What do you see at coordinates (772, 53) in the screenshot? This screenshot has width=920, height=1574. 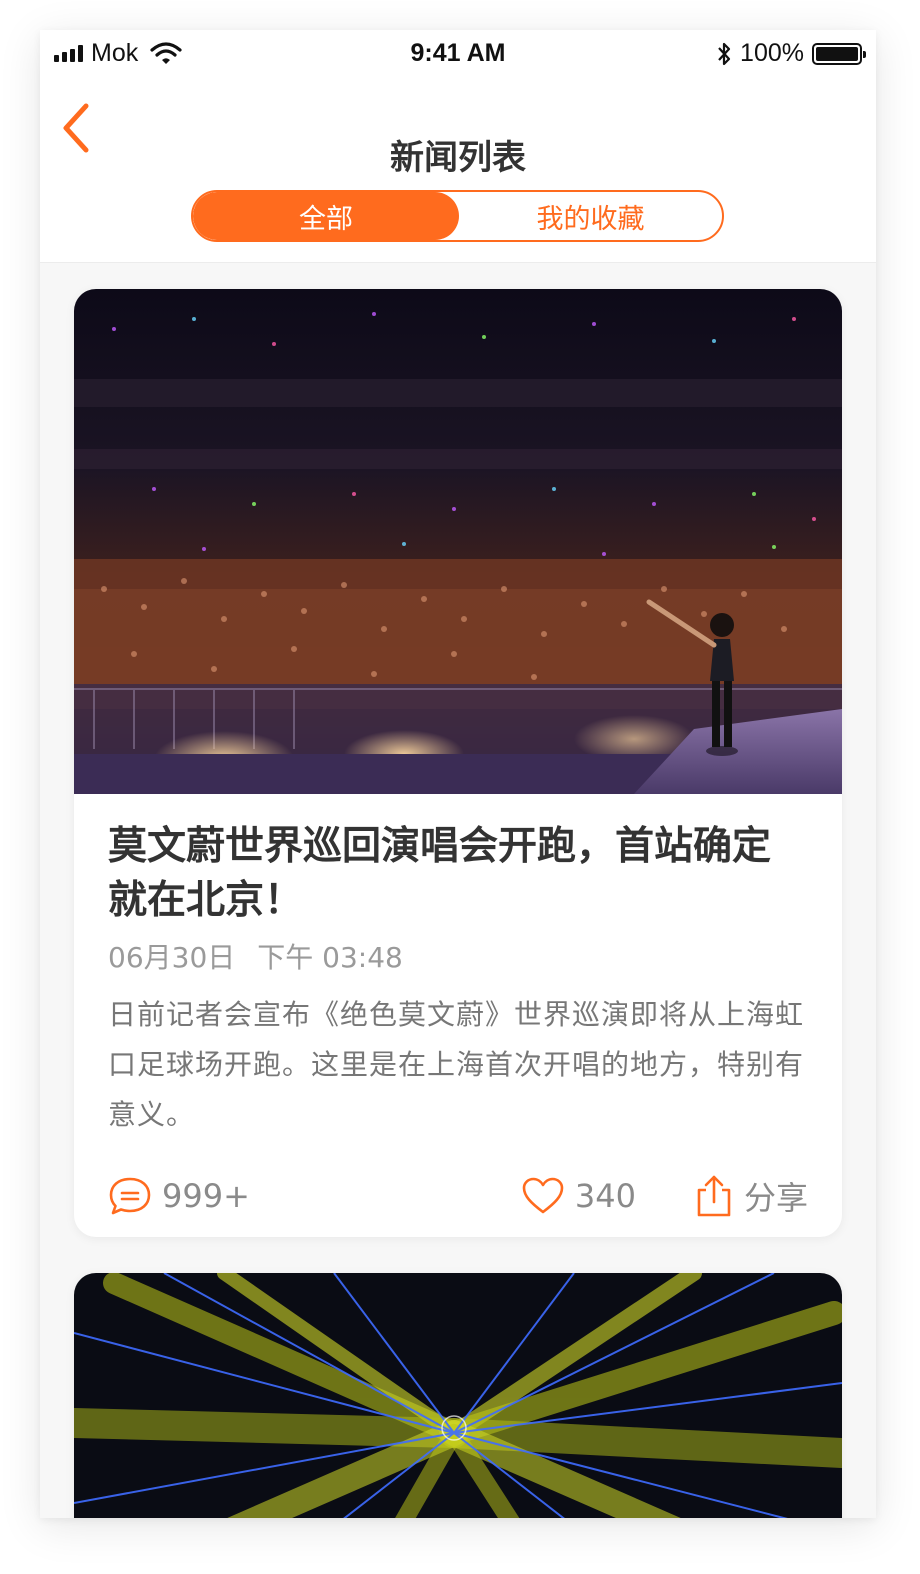 I see `battery-percent: 100%` at bounding box center [772, 53].